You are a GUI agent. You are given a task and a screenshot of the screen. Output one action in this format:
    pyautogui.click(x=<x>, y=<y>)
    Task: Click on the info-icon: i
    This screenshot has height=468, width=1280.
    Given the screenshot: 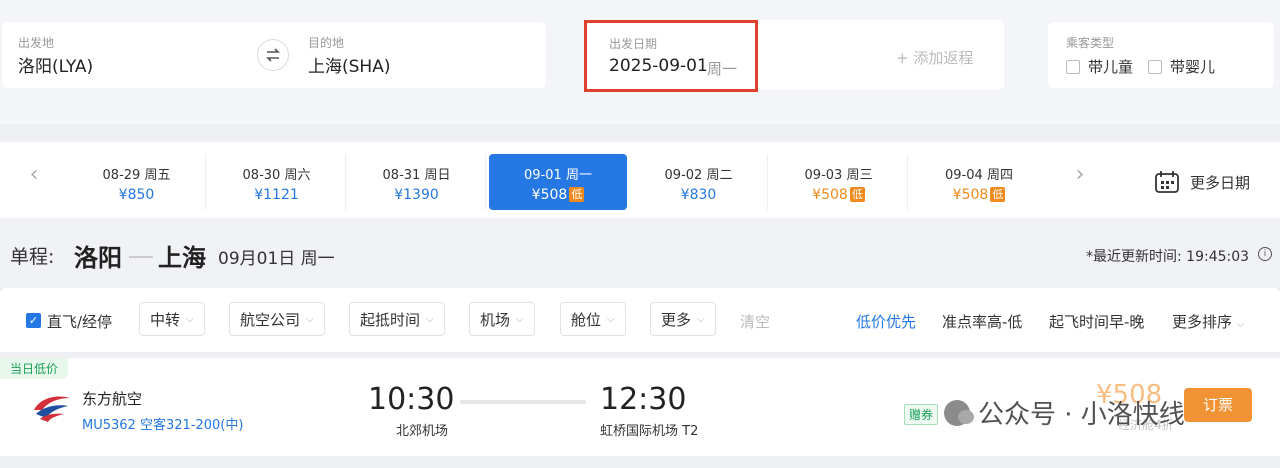 What is the action you would take?
    pyautogui.click(x=1265, y=254)
    